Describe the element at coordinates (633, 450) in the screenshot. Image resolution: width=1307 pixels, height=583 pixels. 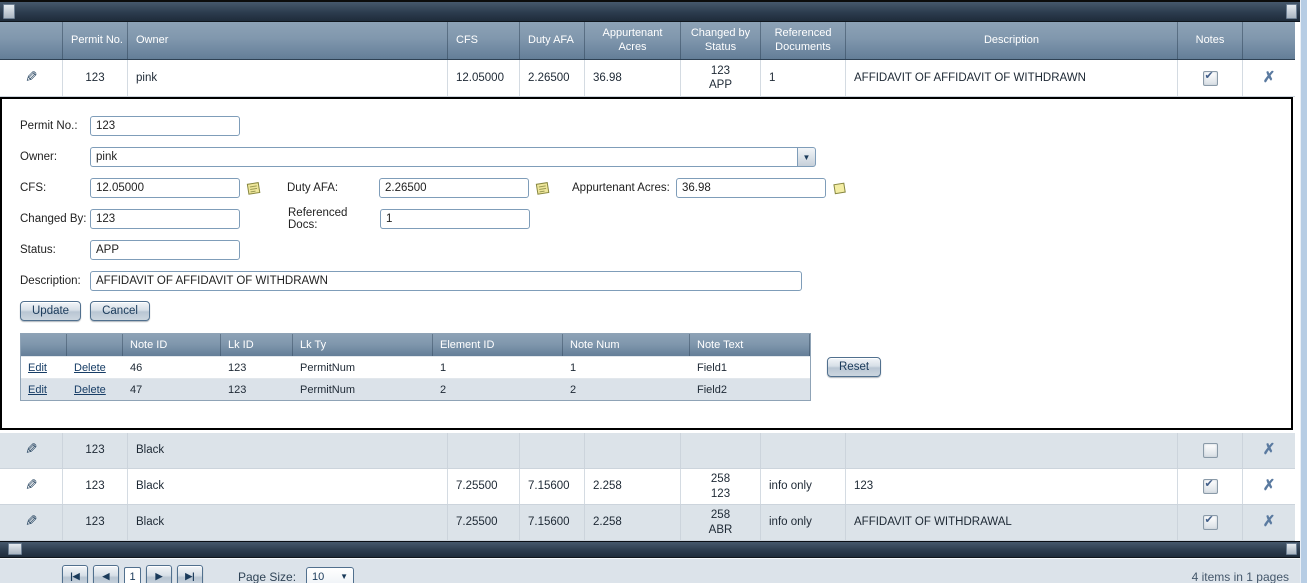
I see `cell-appurtenant-acres` at that location.